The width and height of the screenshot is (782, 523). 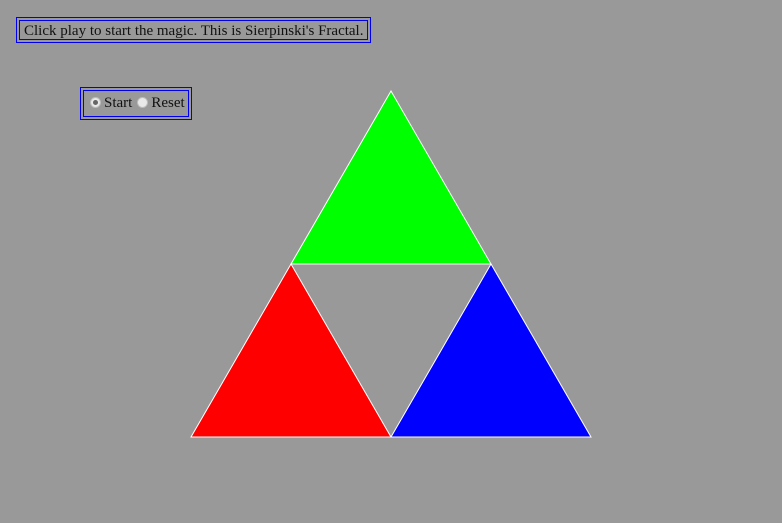 I want to click on right-triangle, so click(x=491, y=350).